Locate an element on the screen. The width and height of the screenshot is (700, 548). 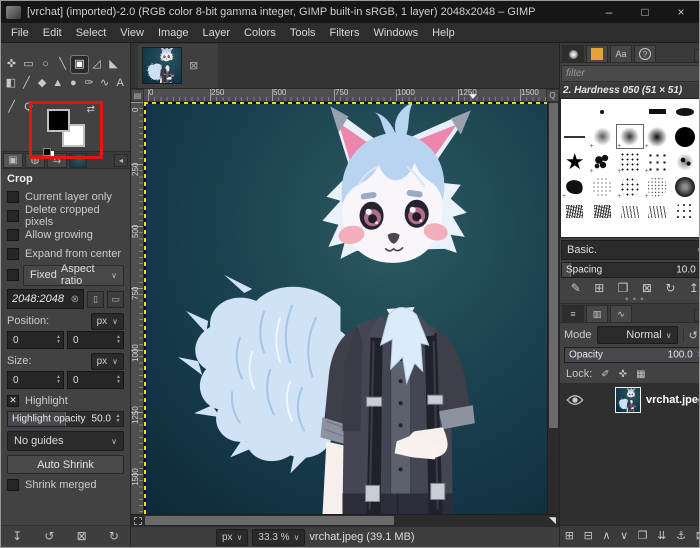
menu-file: File is located at coordinates (20, 33).